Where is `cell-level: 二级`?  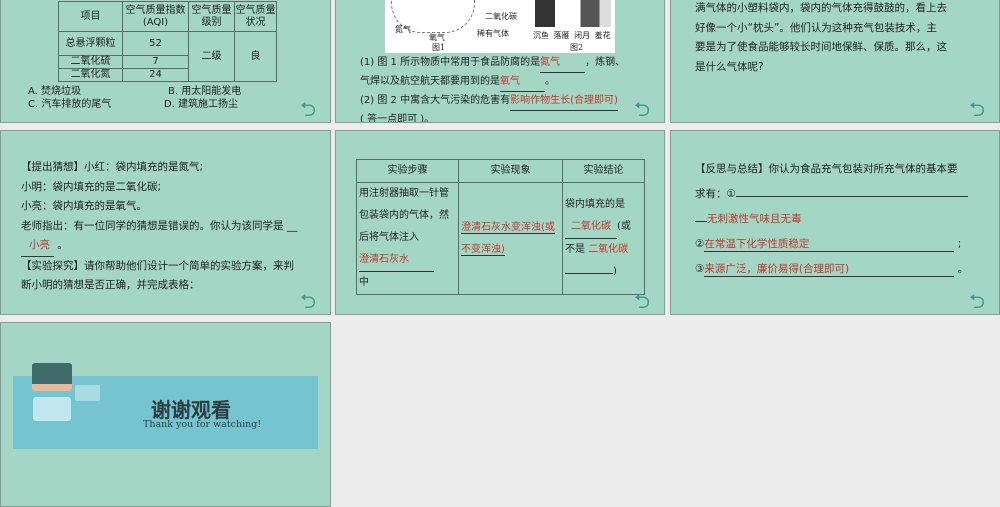
cell-level: 二级 is located at coordinates (211, 56).